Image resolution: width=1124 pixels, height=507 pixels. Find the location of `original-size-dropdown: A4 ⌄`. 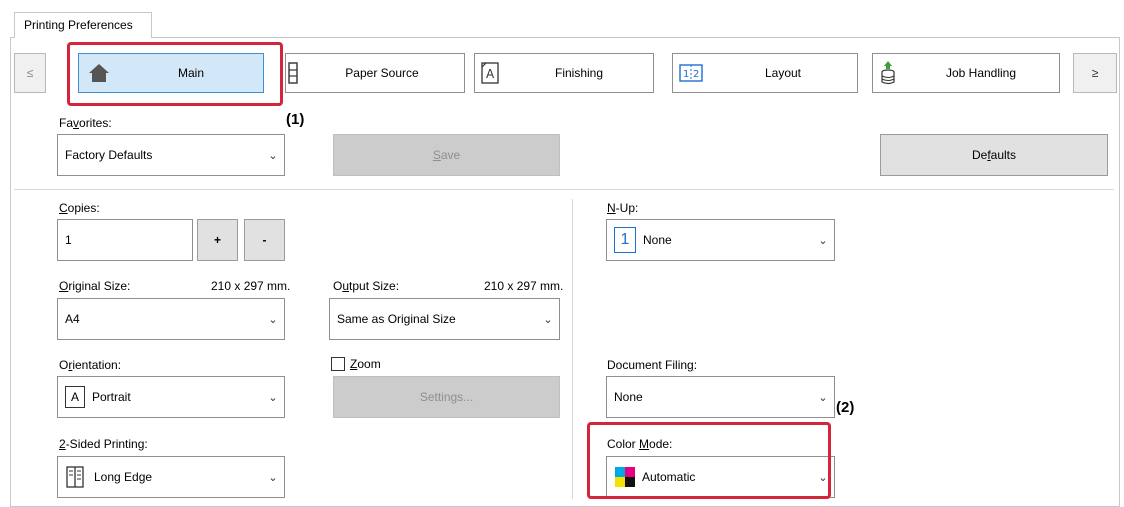

original-size-dropdown: A4 ⌄ is located at coordinates (171, 319).